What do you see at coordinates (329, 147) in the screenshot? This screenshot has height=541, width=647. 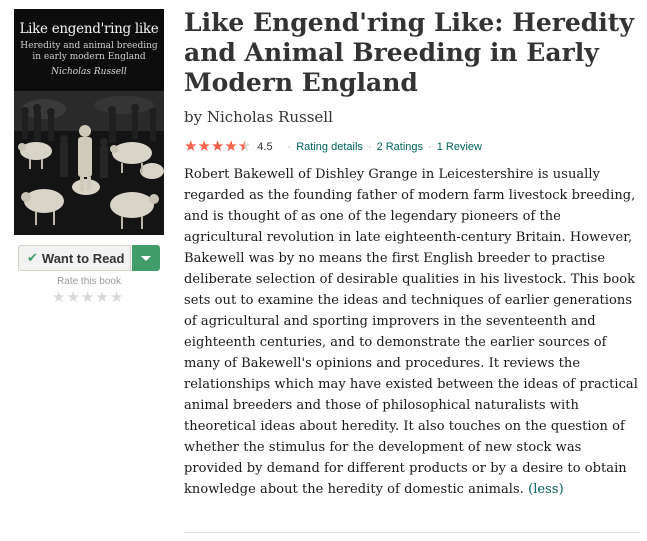 I see `rating-details-link: Rating details` at bounding box center [329, 147].